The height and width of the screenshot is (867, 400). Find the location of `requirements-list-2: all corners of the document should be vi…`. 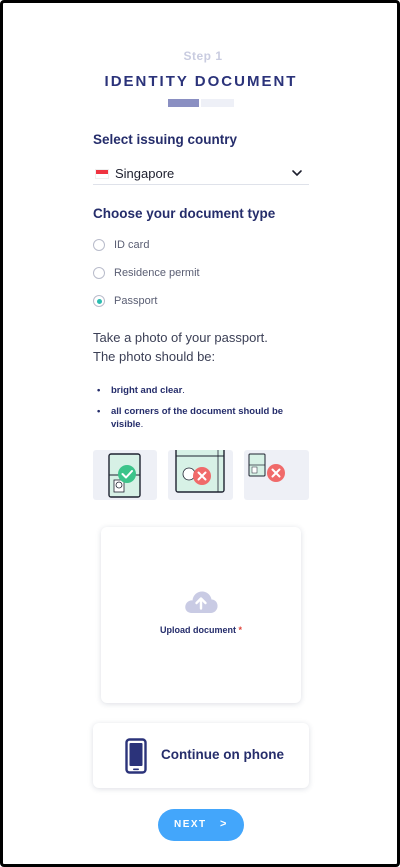

requirements-list-2: all corners of the document should be vi… is located at coordinates (207, 418).